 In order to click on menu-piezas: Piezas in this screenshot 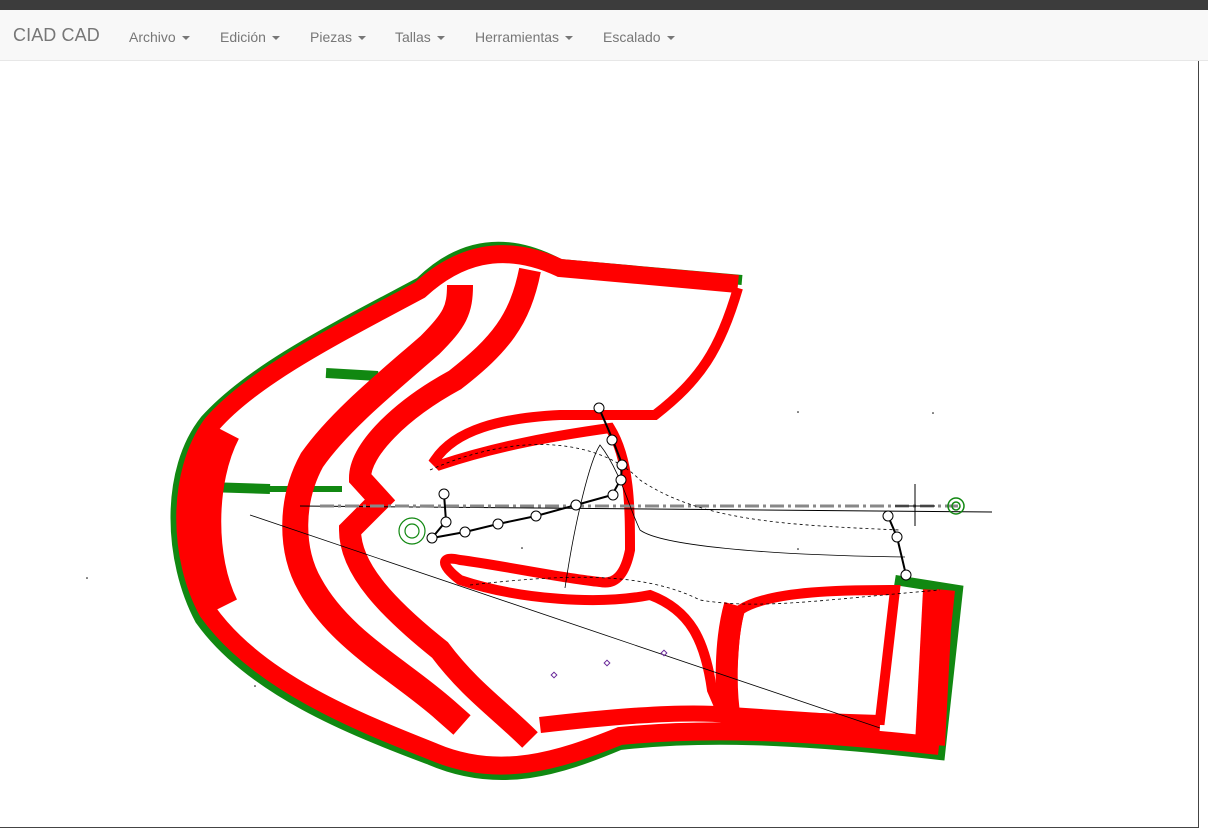, I will do `click(338, 37)`.